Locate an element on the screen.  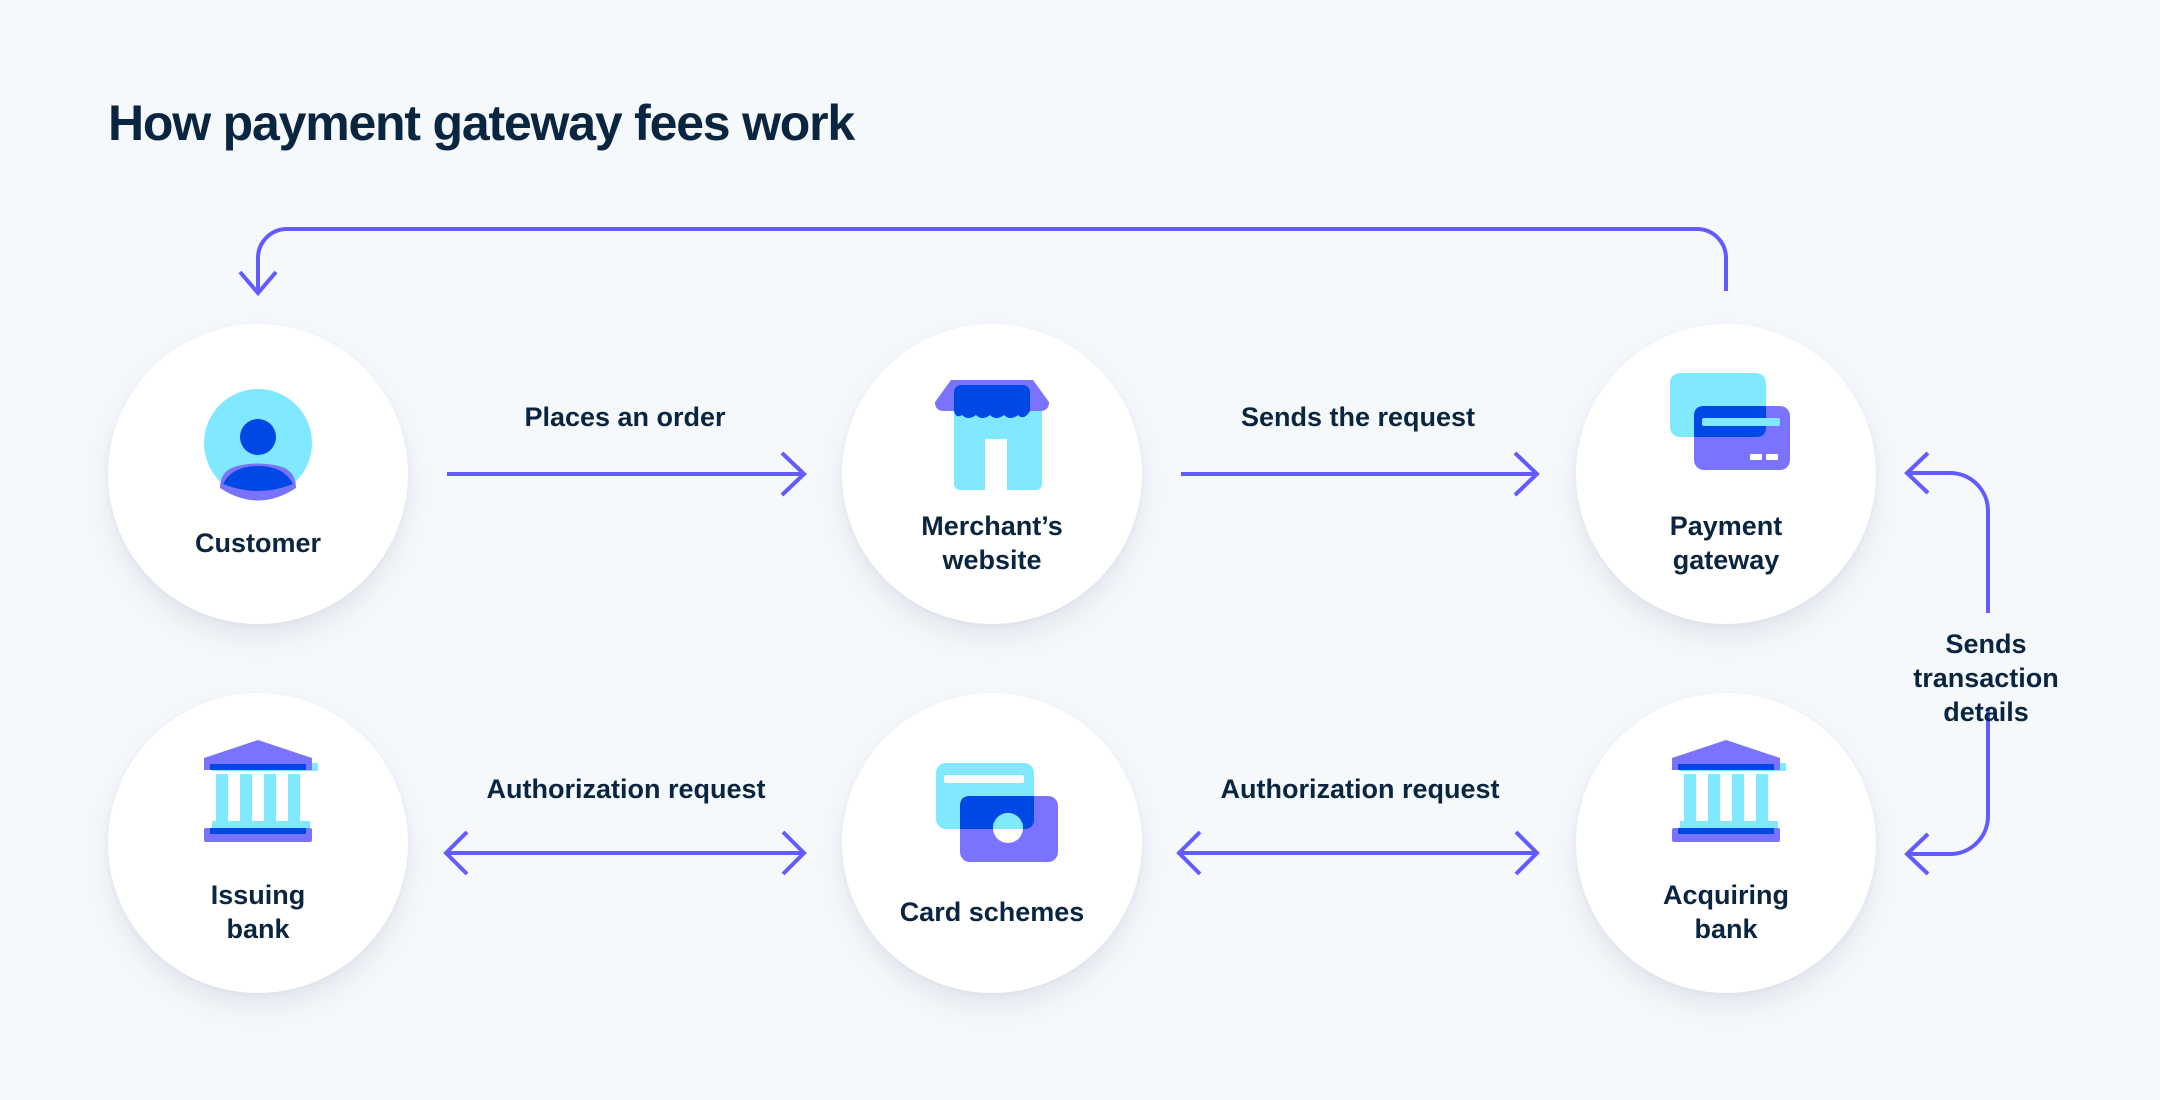
node-card-schemes: Card schemes is located at coordinates (992, 843).